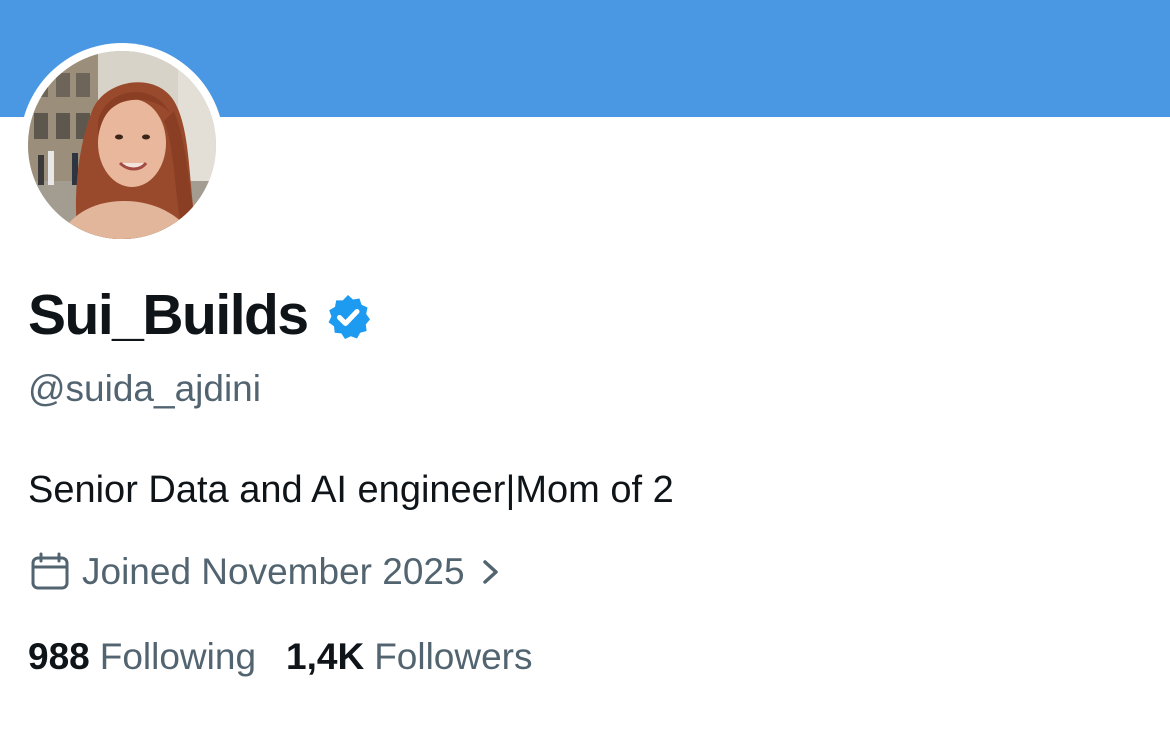 This screenshot has height=735, width=1170. What do you see at coordinates (59, 656) in the screenshot?
I see `following-count: 988` at bounding box center [59, 656].